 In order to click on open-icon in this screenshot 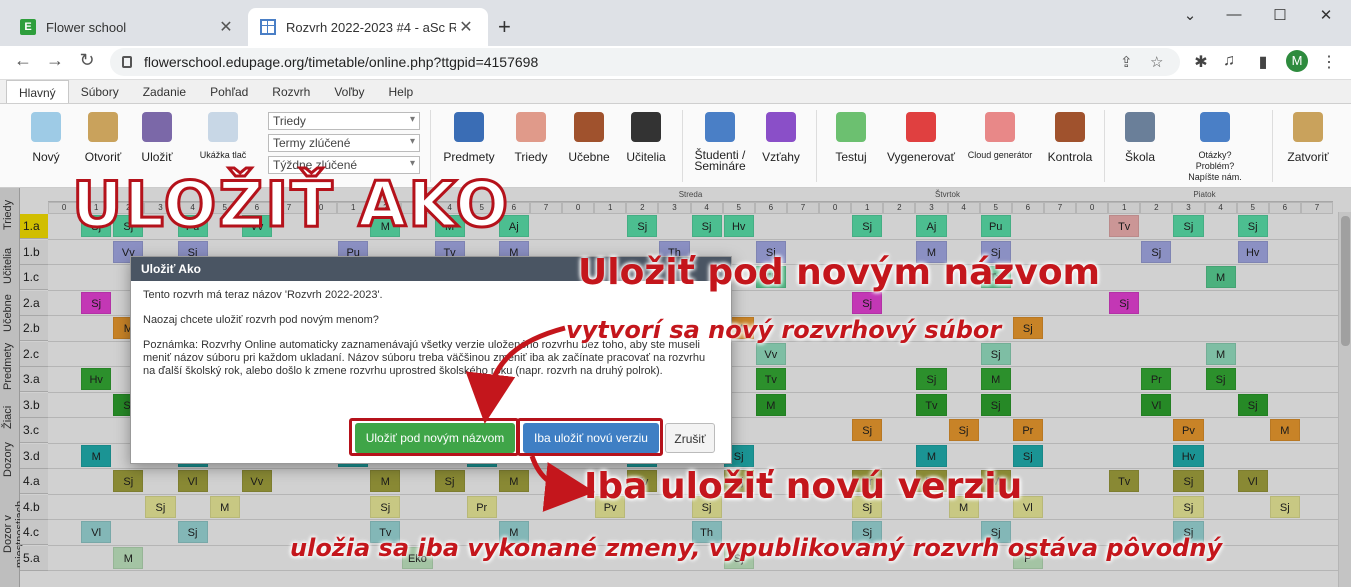, I will do `click(103, 127)`.